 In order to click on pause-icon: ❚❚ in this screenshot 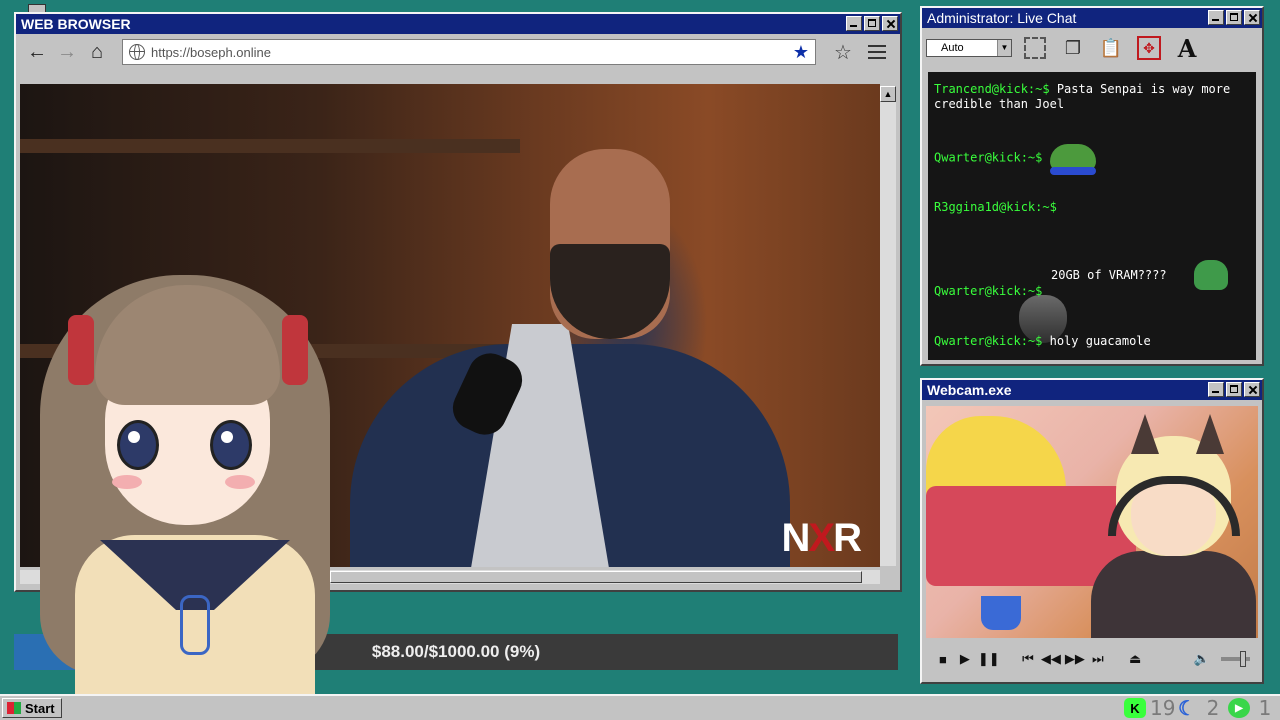, I will do `click(989, 659)`.